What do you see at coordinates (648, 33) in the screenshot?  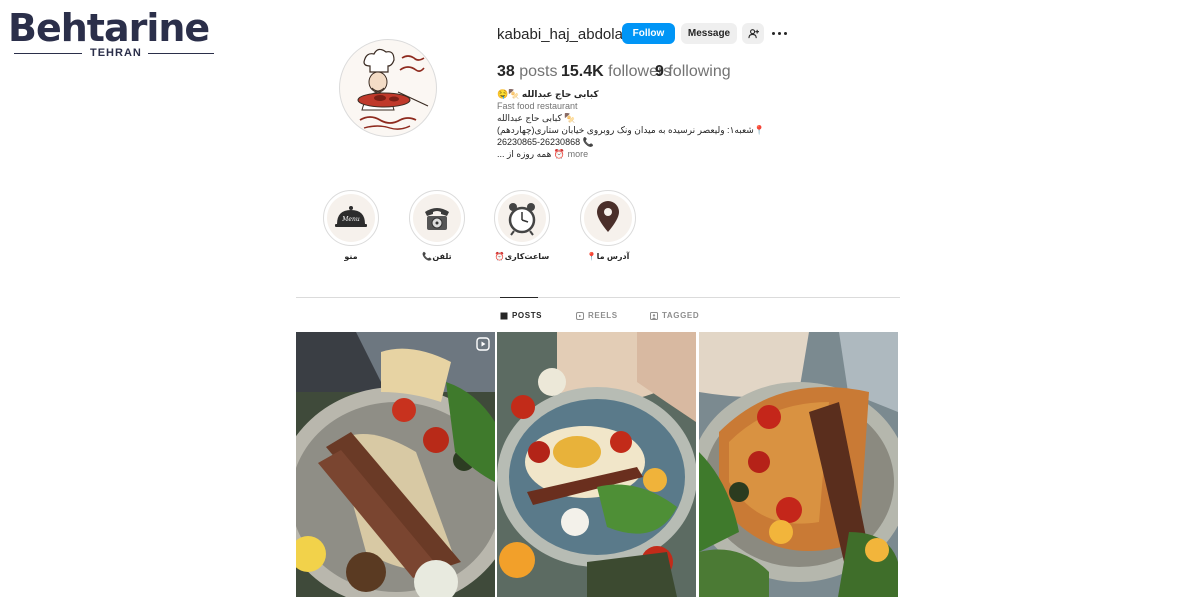 I see `follow-button: Follow` at bounding box center [648, 33].